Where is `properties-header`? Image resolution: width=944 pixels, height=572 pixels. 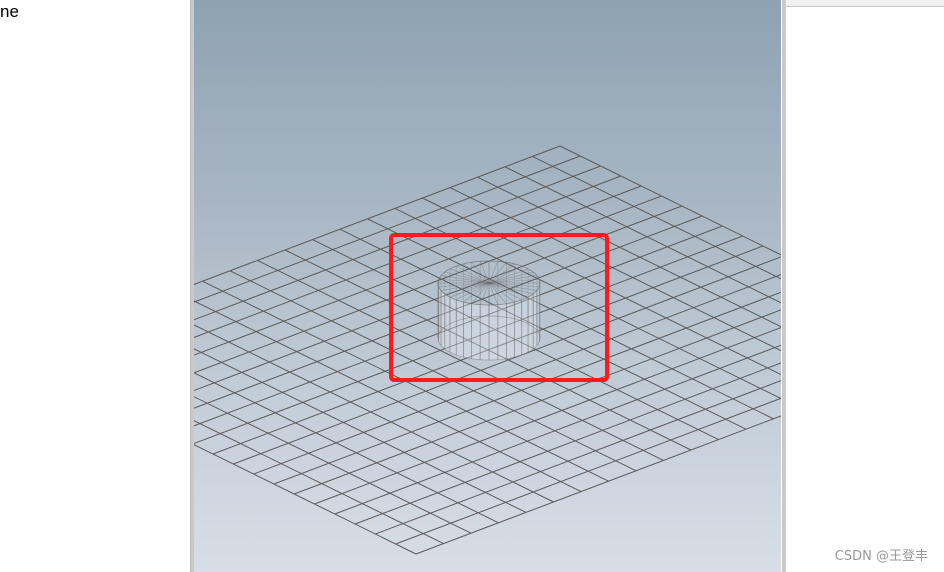 properties-header is located at coordinates (865, 3).